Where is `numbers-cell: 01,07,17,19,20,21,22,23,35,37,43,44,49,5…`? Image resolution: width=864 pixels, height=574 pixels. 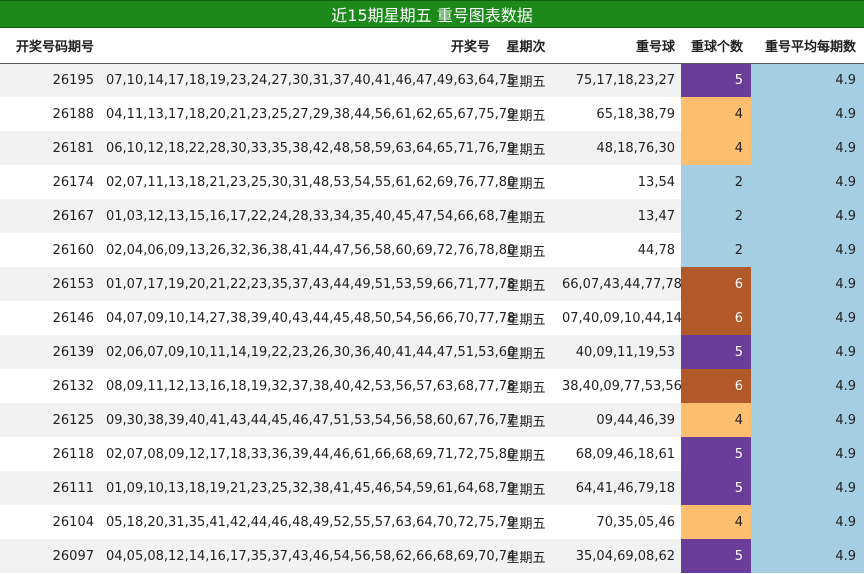 numbers-cell: 01,07,17,19,20,21,22,23,35,37,43,44,49,5… is located at coordinates (307, 284).